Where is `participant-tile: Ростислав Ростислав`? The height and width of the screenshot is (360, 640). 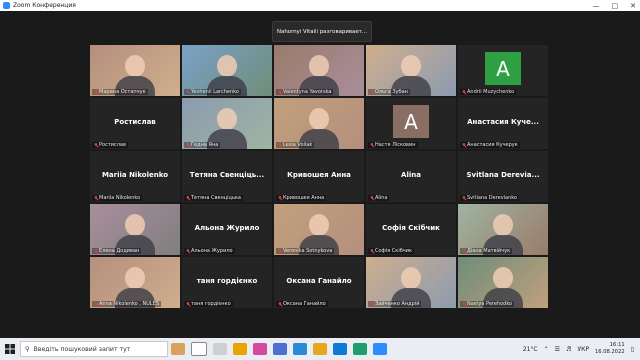
participant-tile: Ростислав Ростислав is located at coordinates (135, 123).